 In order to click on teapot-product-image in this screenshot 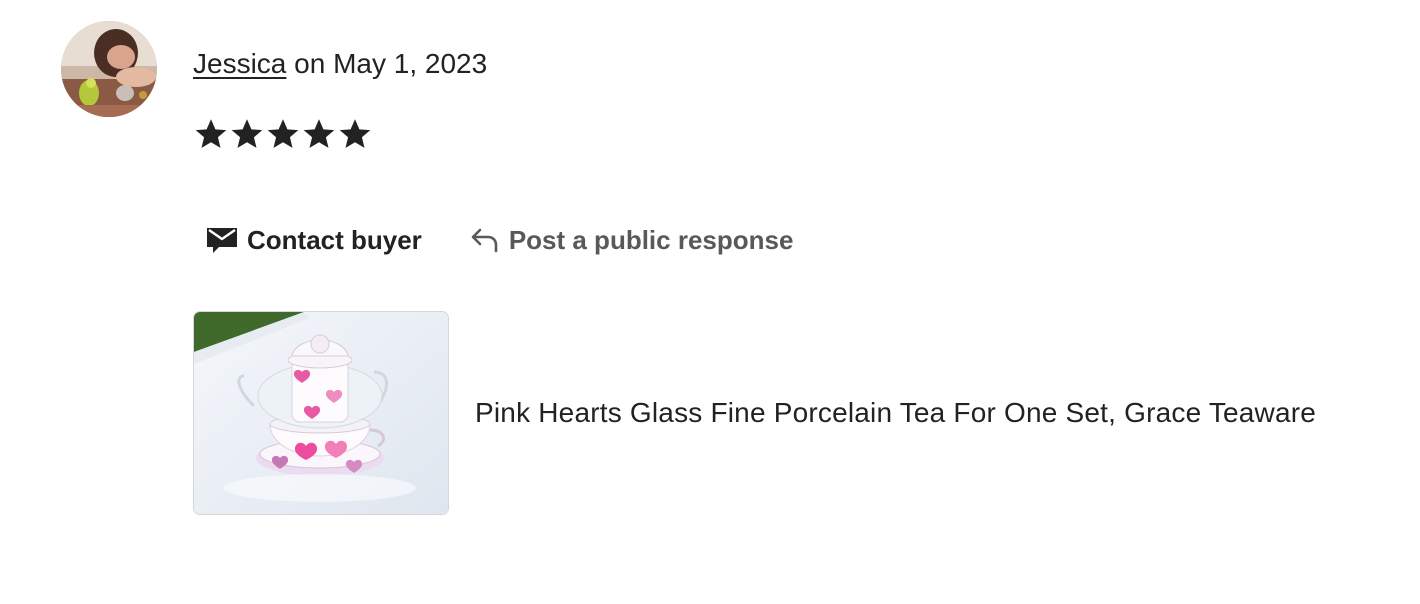, I will do `click(321, 413)`.